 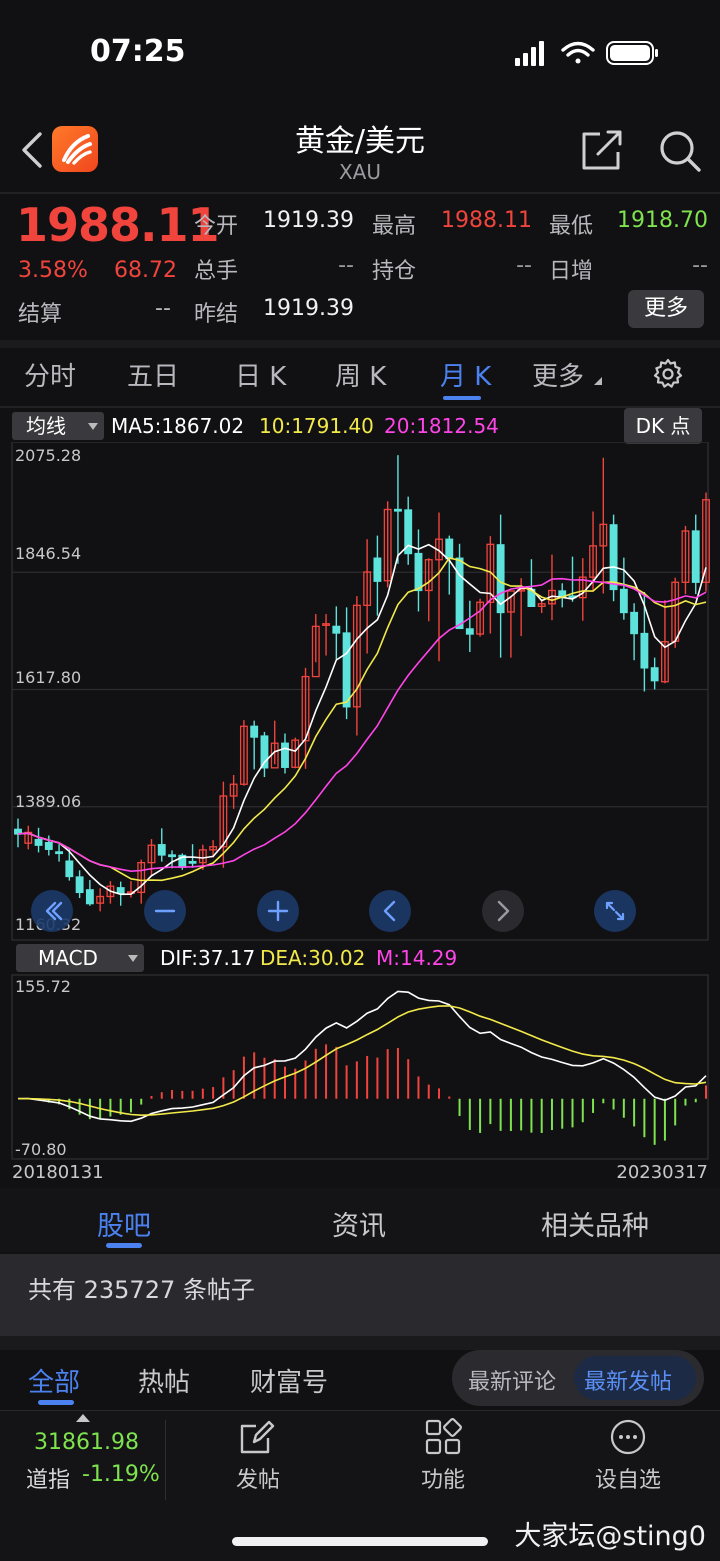 I want to click on tab-more-periods: 更多, so click(x=567, y=374).